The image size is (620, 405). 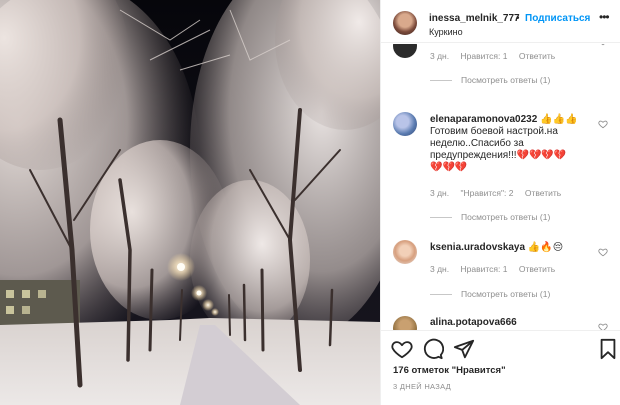 What do you see at coordinates (545, 247) in the screenshot?
I see `comment-emoji: 👍🔥😔` at bounding box center [545, 247].